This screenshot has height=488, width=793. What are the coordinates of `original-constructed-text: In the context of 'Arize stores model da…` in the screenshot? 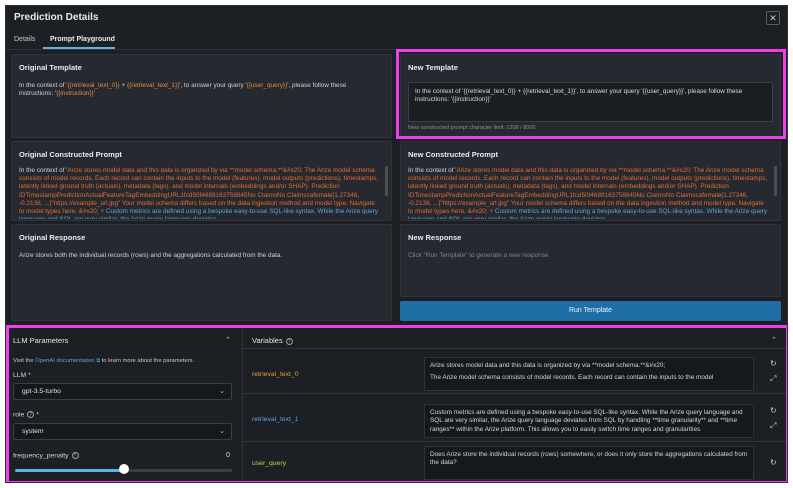 It's located at (200, 193).